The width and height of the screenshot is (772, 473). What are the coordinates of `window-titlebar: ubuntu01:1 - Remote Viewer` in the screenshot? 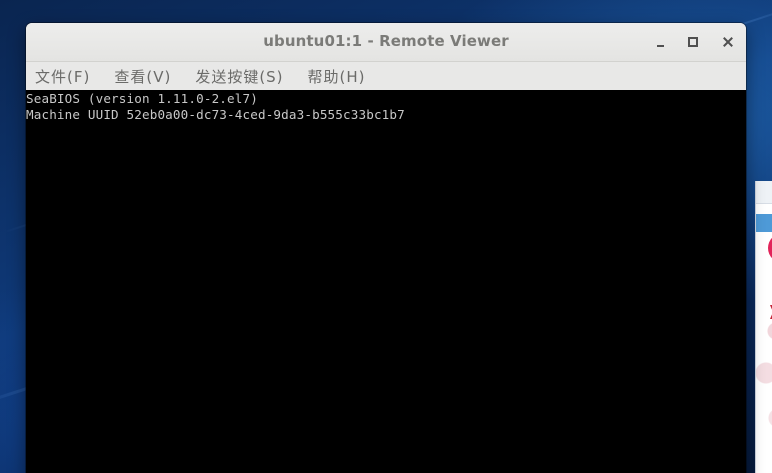 It's located at (386, 42).